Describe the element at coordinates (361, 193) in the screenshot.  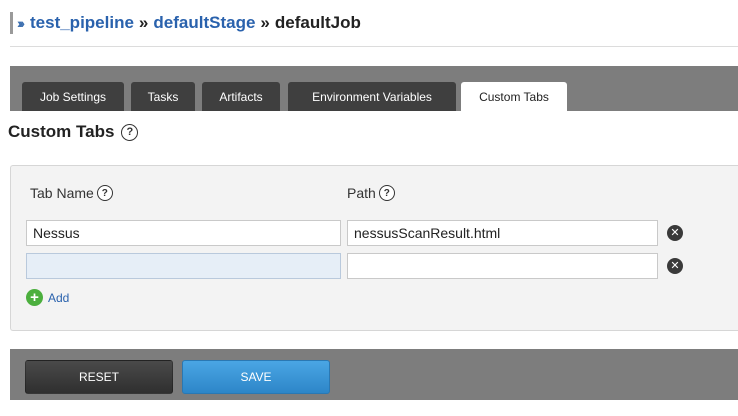
I see `column-header-path-label: Path` at that location.